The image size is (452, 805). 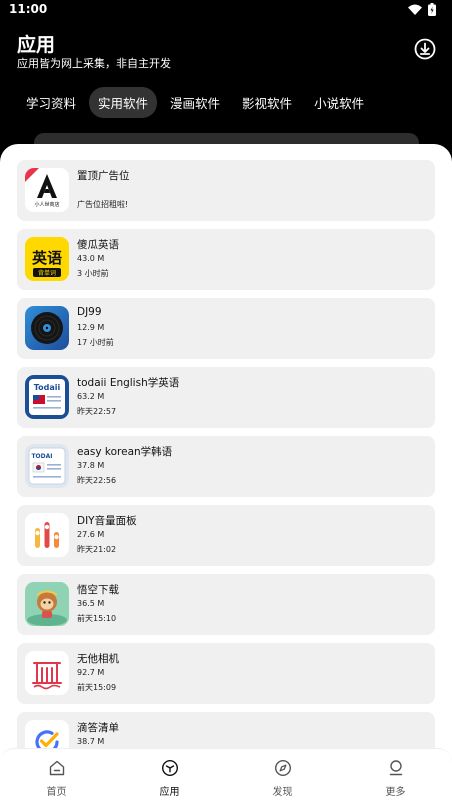 I want to click on svg-text: 背单词, so click(x=47, y=273).